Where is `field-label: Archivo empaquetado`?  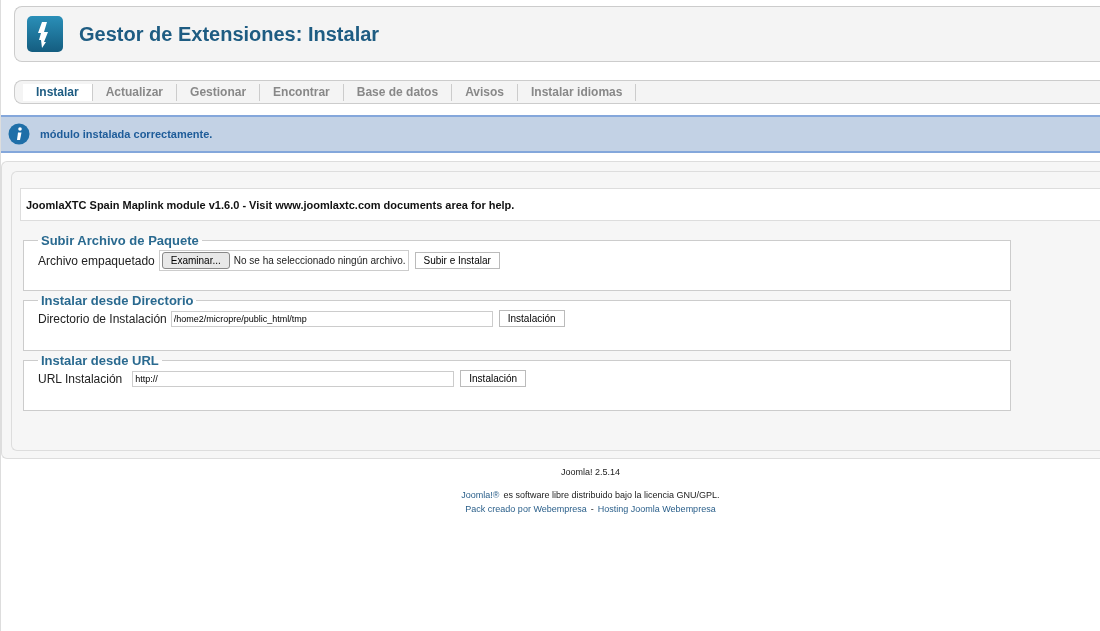 field-label: Archivo empaquetado is located at coordinates (96, 260).